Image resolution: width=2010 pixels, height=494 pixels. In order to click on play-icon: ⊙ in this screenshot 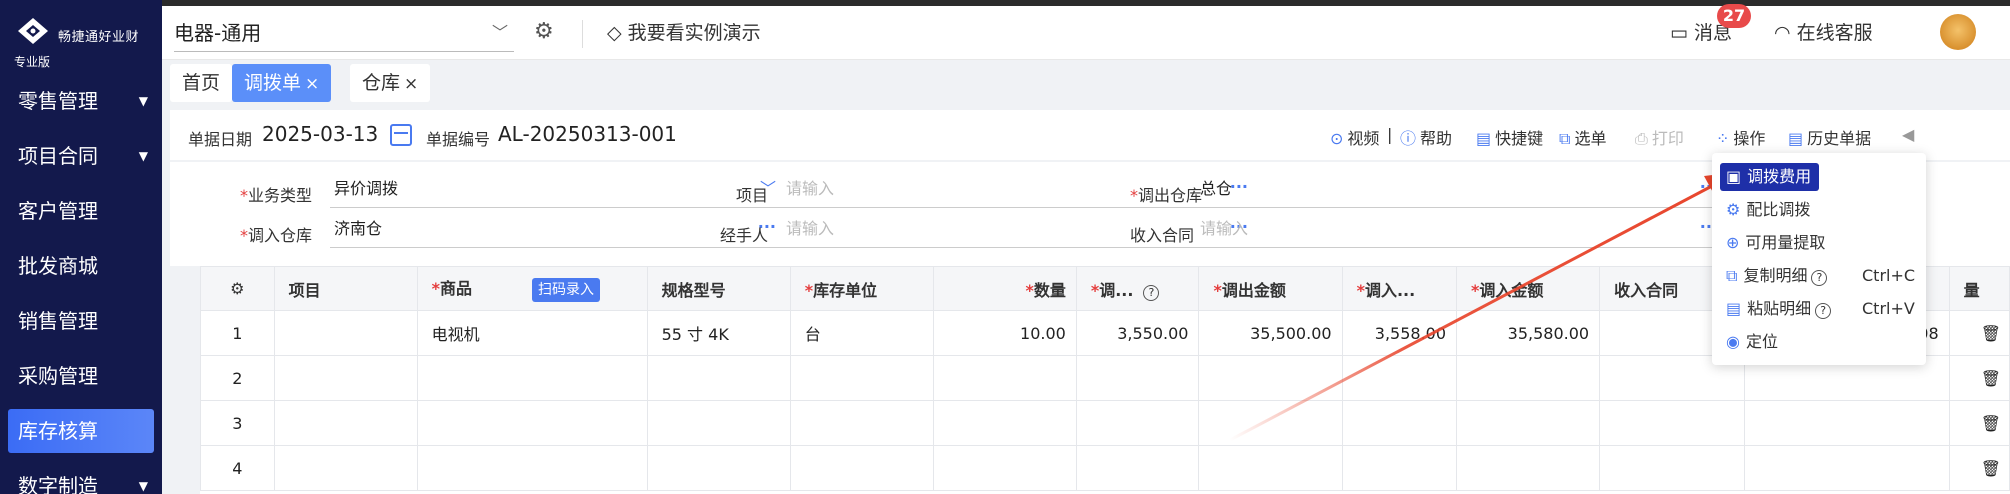, I will do `click(1337, 138)`.